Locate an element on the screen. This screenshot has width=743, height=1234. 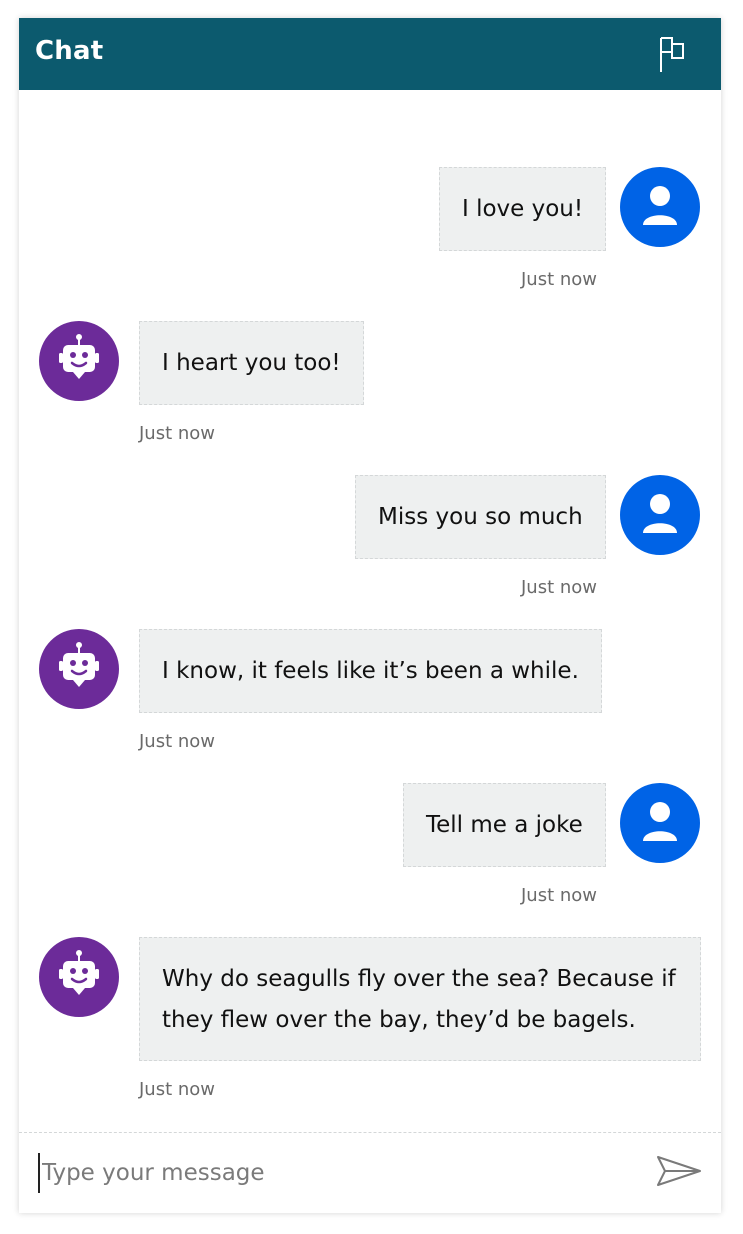
composer is located at coordinates (370, 1172).